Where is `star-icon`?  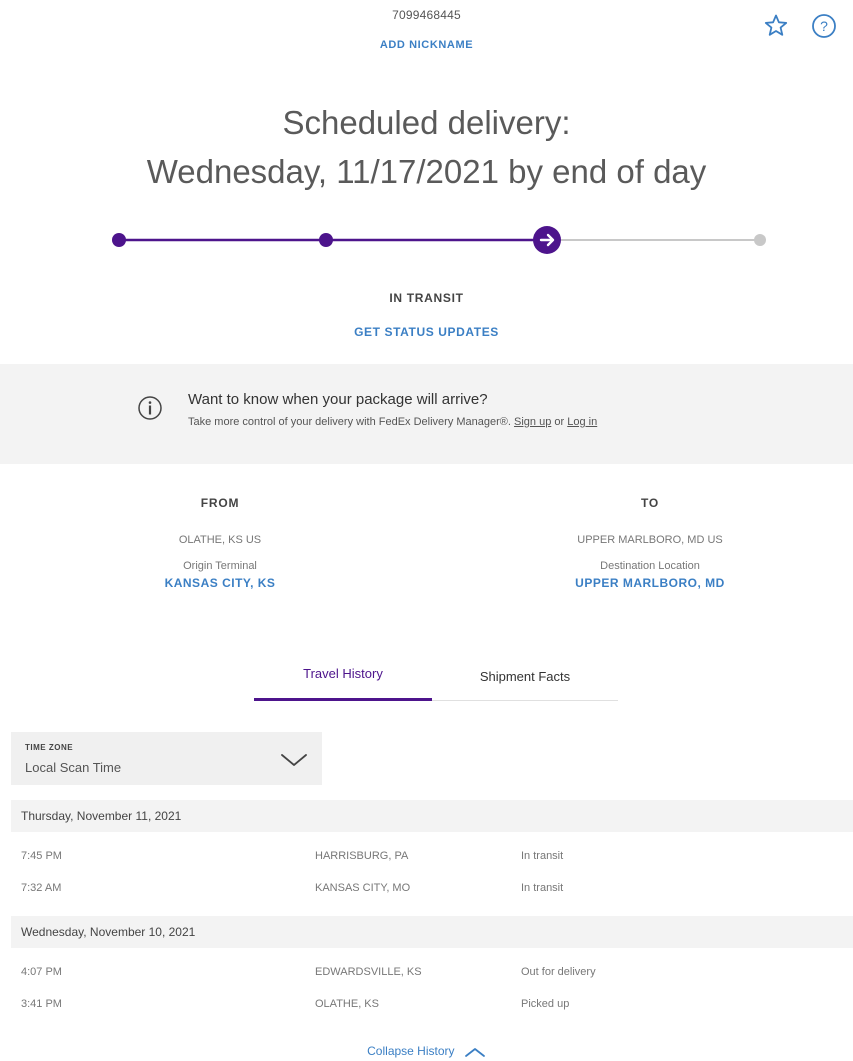
star-icon is located at coordinates (776, 26).